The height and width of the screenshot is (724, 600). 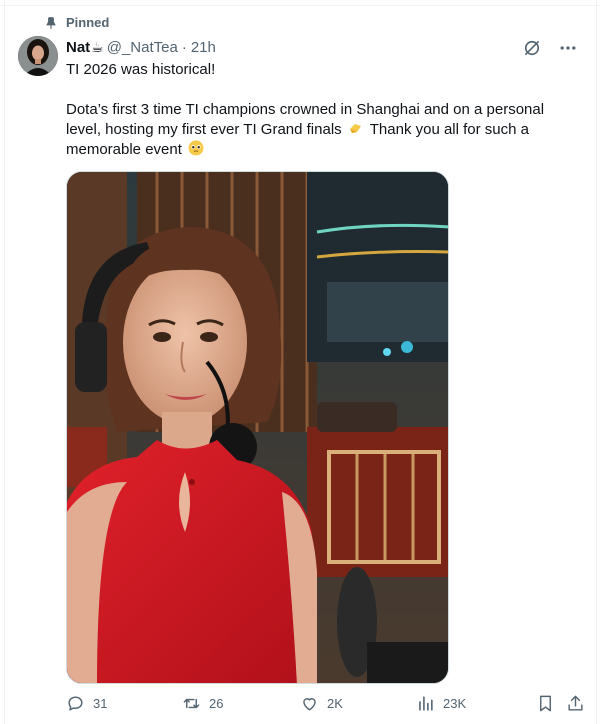 What do you see at coordinates (203, 47) in the screenshot?
I see `timestamp: 21h` at bounding box center [203, 47].